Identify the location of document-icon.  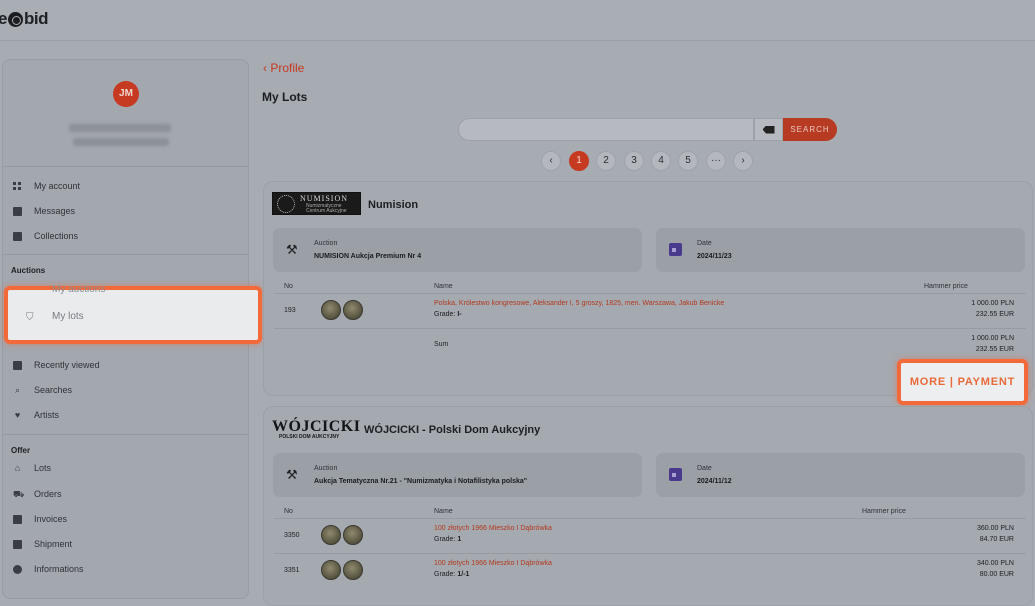
(17, 365).